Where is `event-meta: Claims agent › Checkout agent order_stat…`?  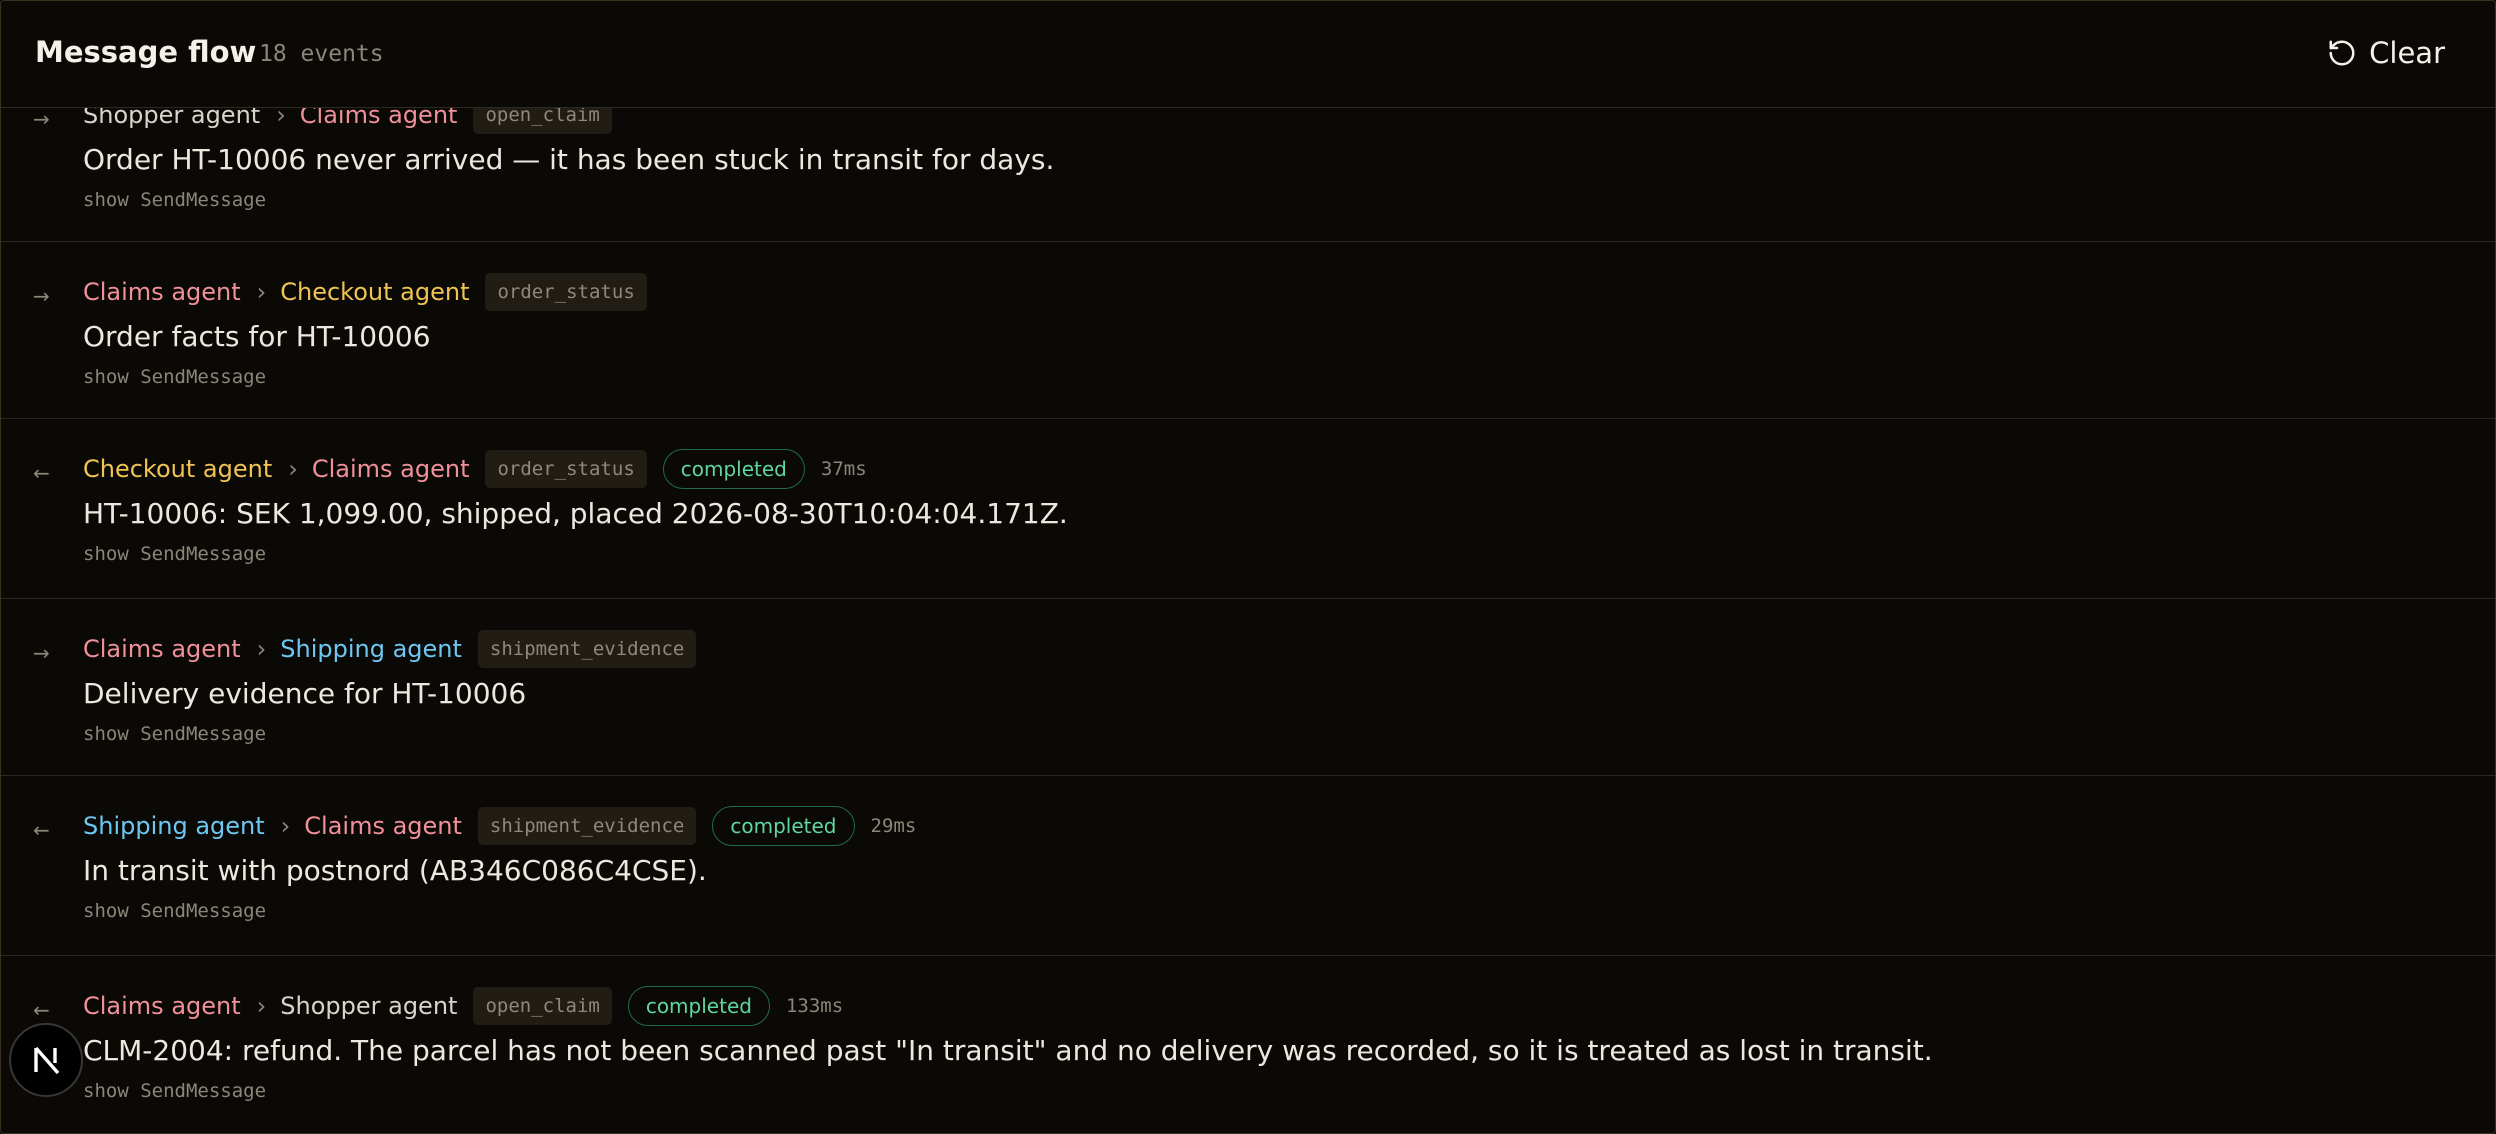
event-meta: Claims agent › Checkout agent order_stat… is located at coordinates (365, 292).